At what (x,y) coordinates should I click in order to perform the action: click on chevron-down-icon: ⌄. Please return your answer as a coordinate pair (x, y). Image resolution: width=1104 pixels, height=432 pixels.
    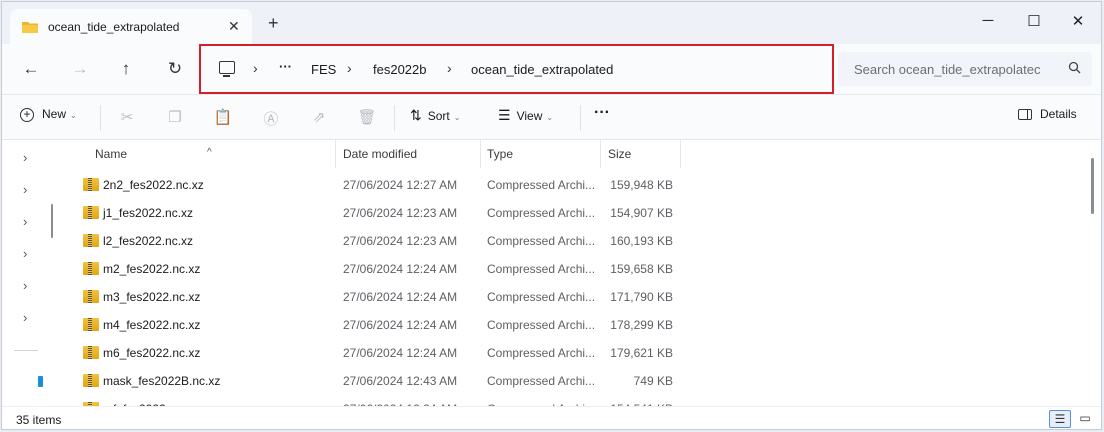
    Looking at the image, I should click on (73, 115).